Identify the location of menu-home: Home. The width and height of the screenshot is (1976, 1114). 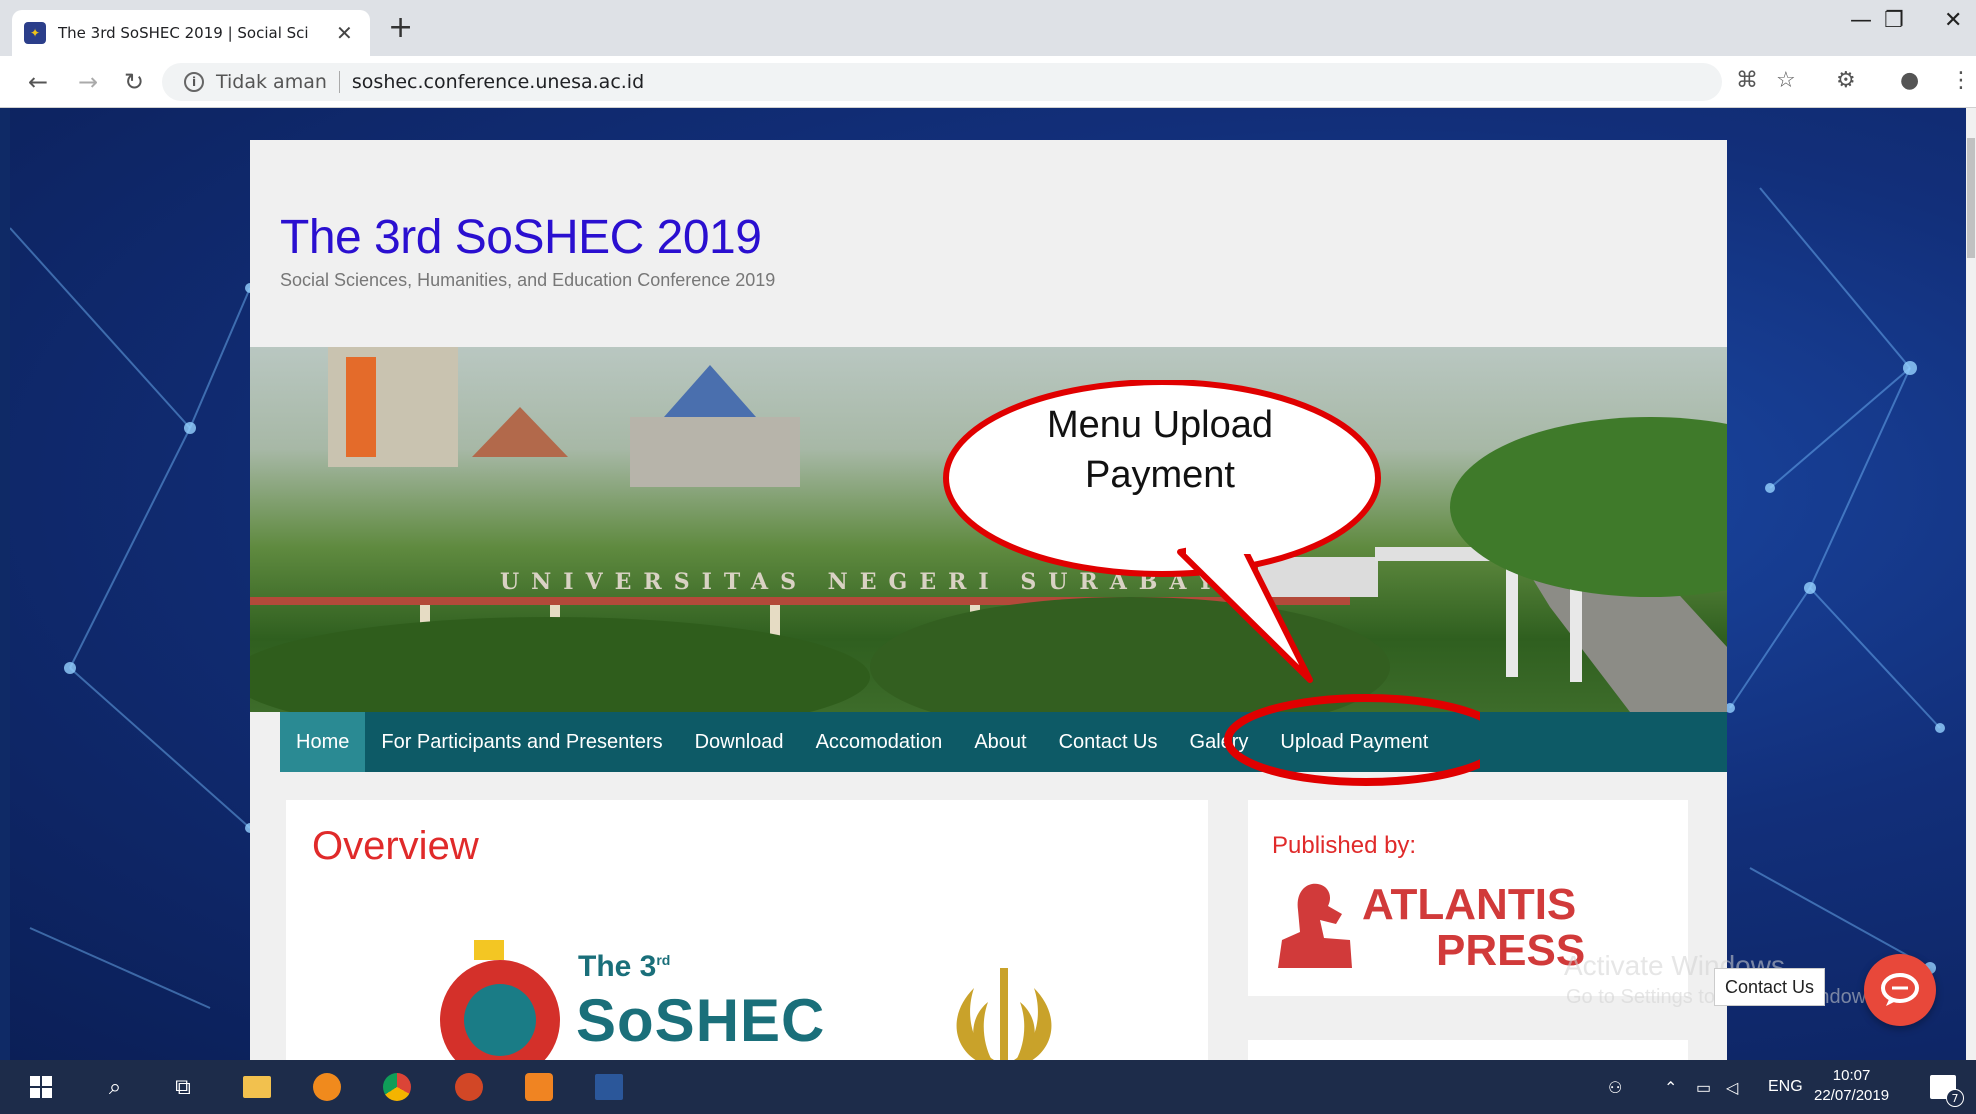
(323, 742).